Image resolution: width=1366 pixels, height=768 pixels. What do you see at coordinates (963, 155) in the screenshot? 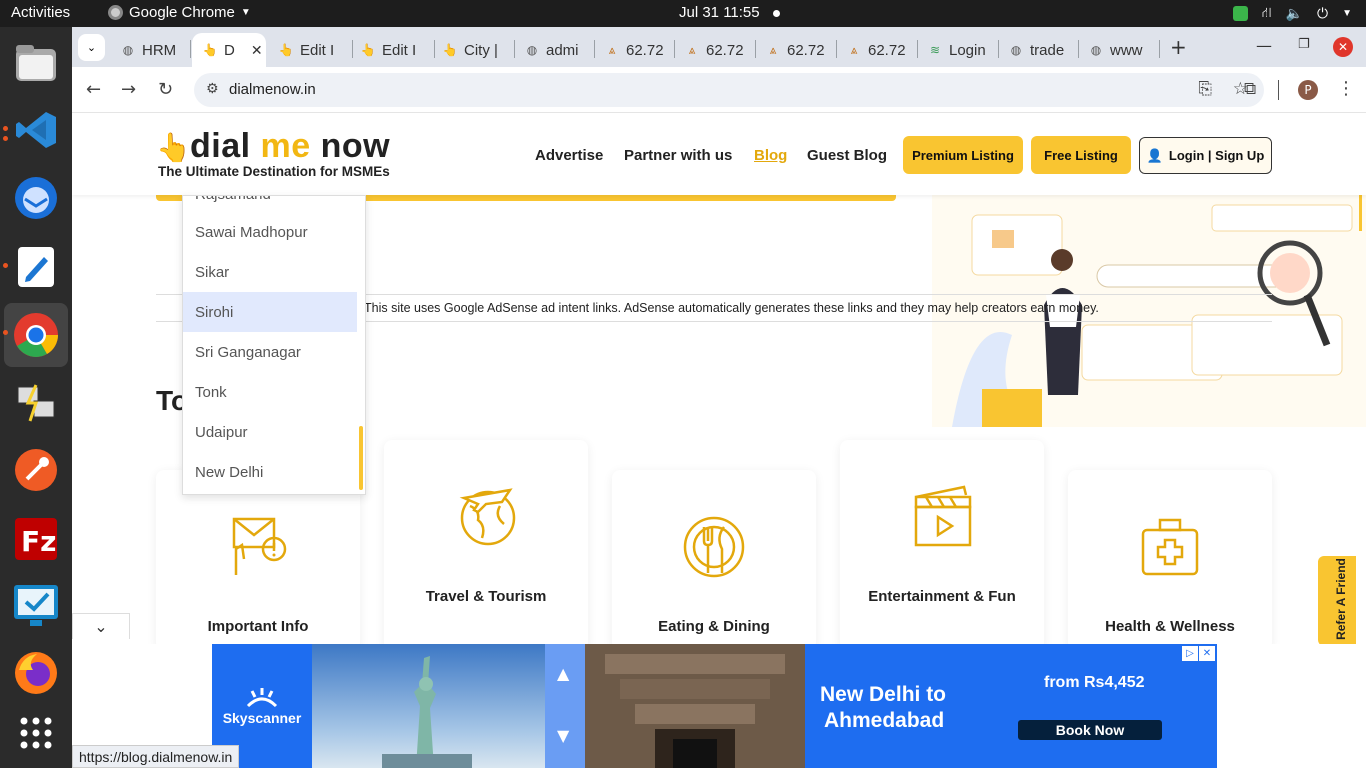
I see `premium-listing-button: Premium Listing` at bounding box center [963, 155].